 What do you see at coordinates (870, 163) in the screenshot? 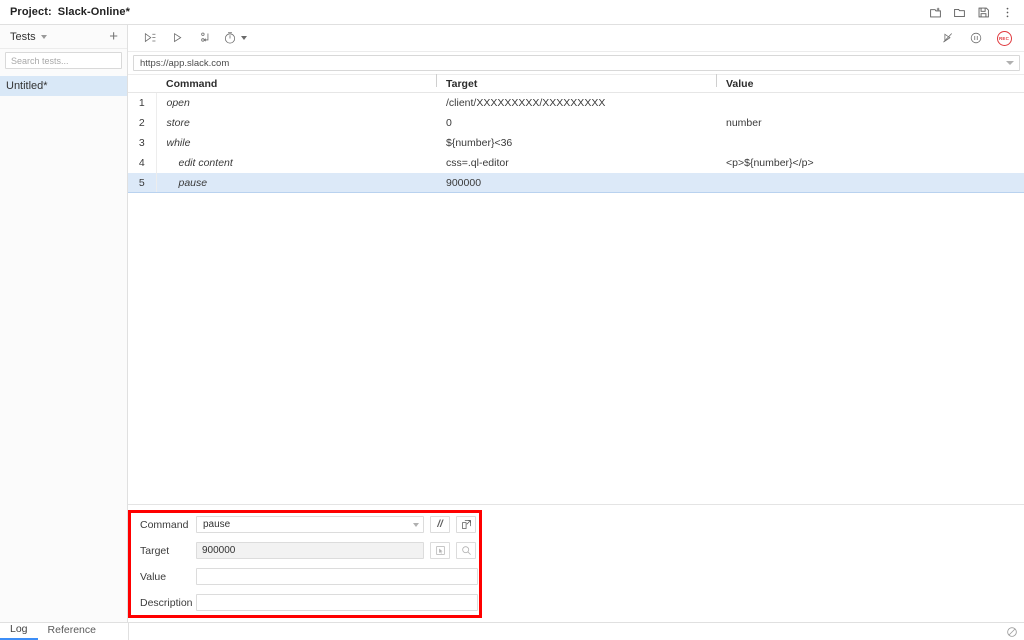
I see `row-value: <p>${number}</p>` at bounding box center [870, 163].